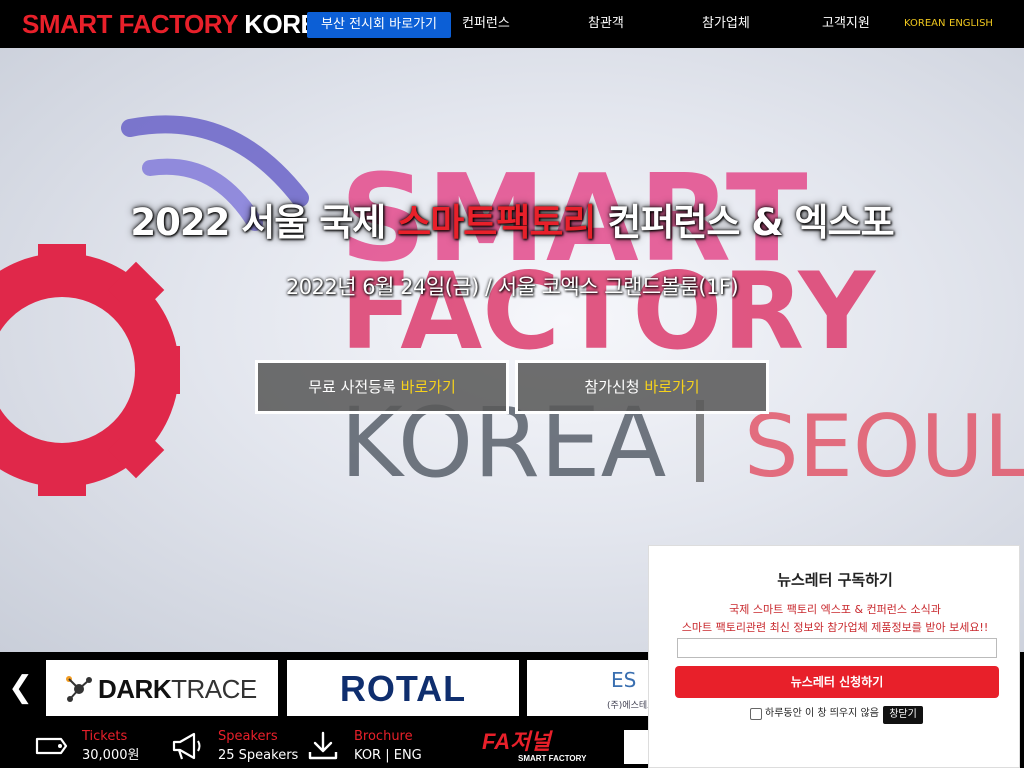 The height and width of the screenshot is (768, 1024). What do you see at coordinates (354, 387) in the screenshot?
I see `cta1-label: 무료 사전등록` at bounding box center [354, 387].